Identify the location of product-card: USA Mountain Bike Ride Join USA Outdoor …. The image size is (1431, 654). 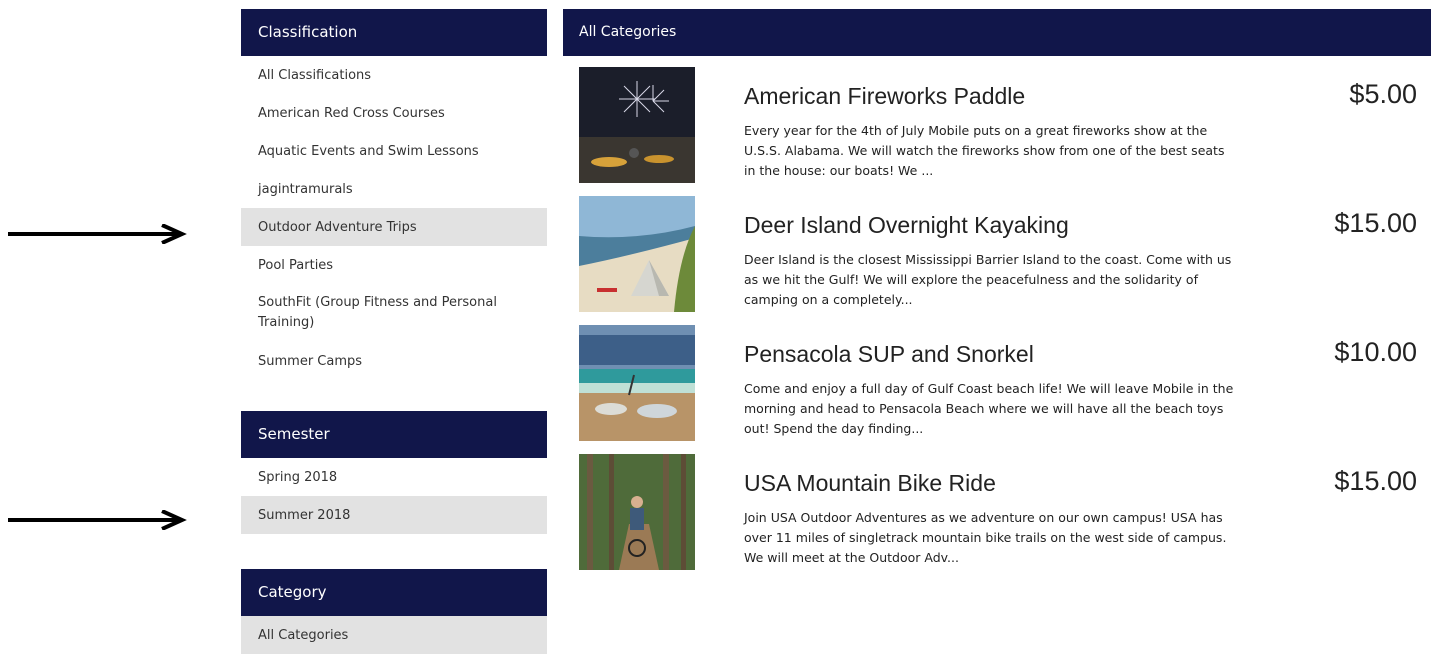
(1005, 513).